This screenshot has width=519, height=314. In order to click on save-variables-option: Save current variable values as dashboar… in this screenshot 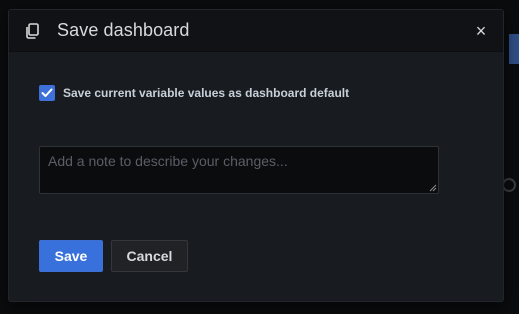, I will do `click(194, 93)`.